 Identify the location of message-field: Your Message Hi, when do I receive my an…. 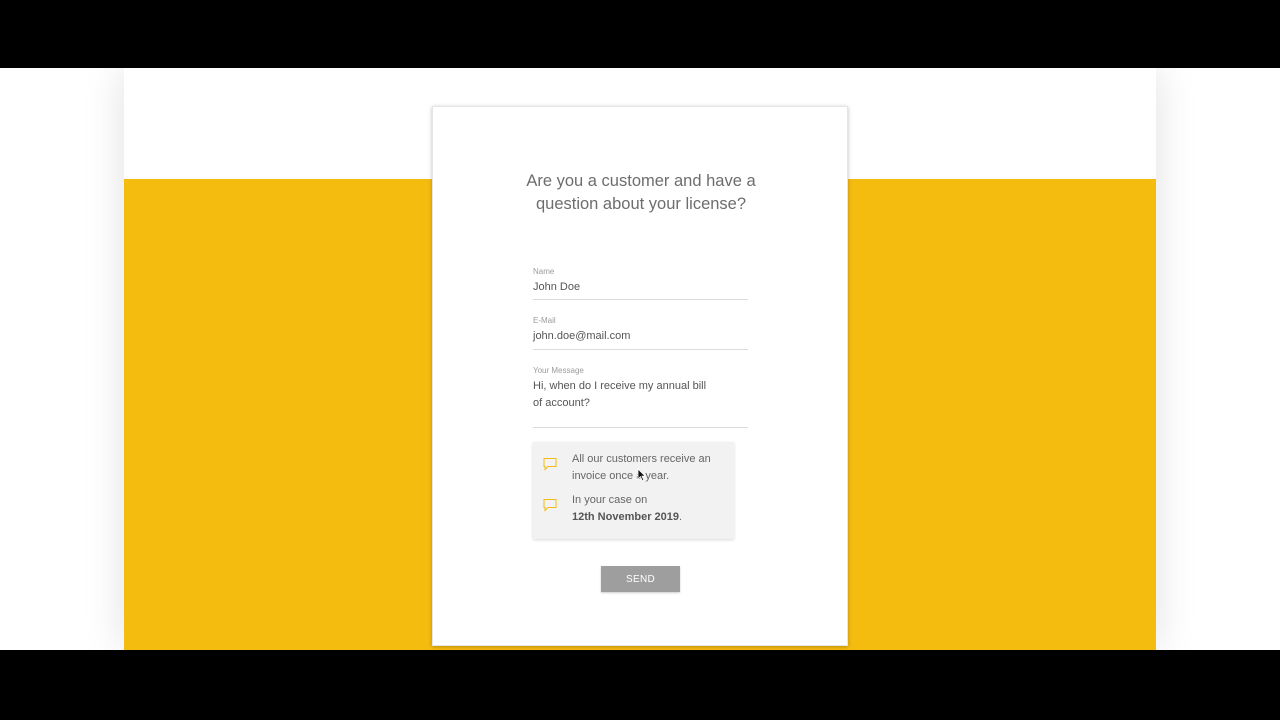
(640, 397).